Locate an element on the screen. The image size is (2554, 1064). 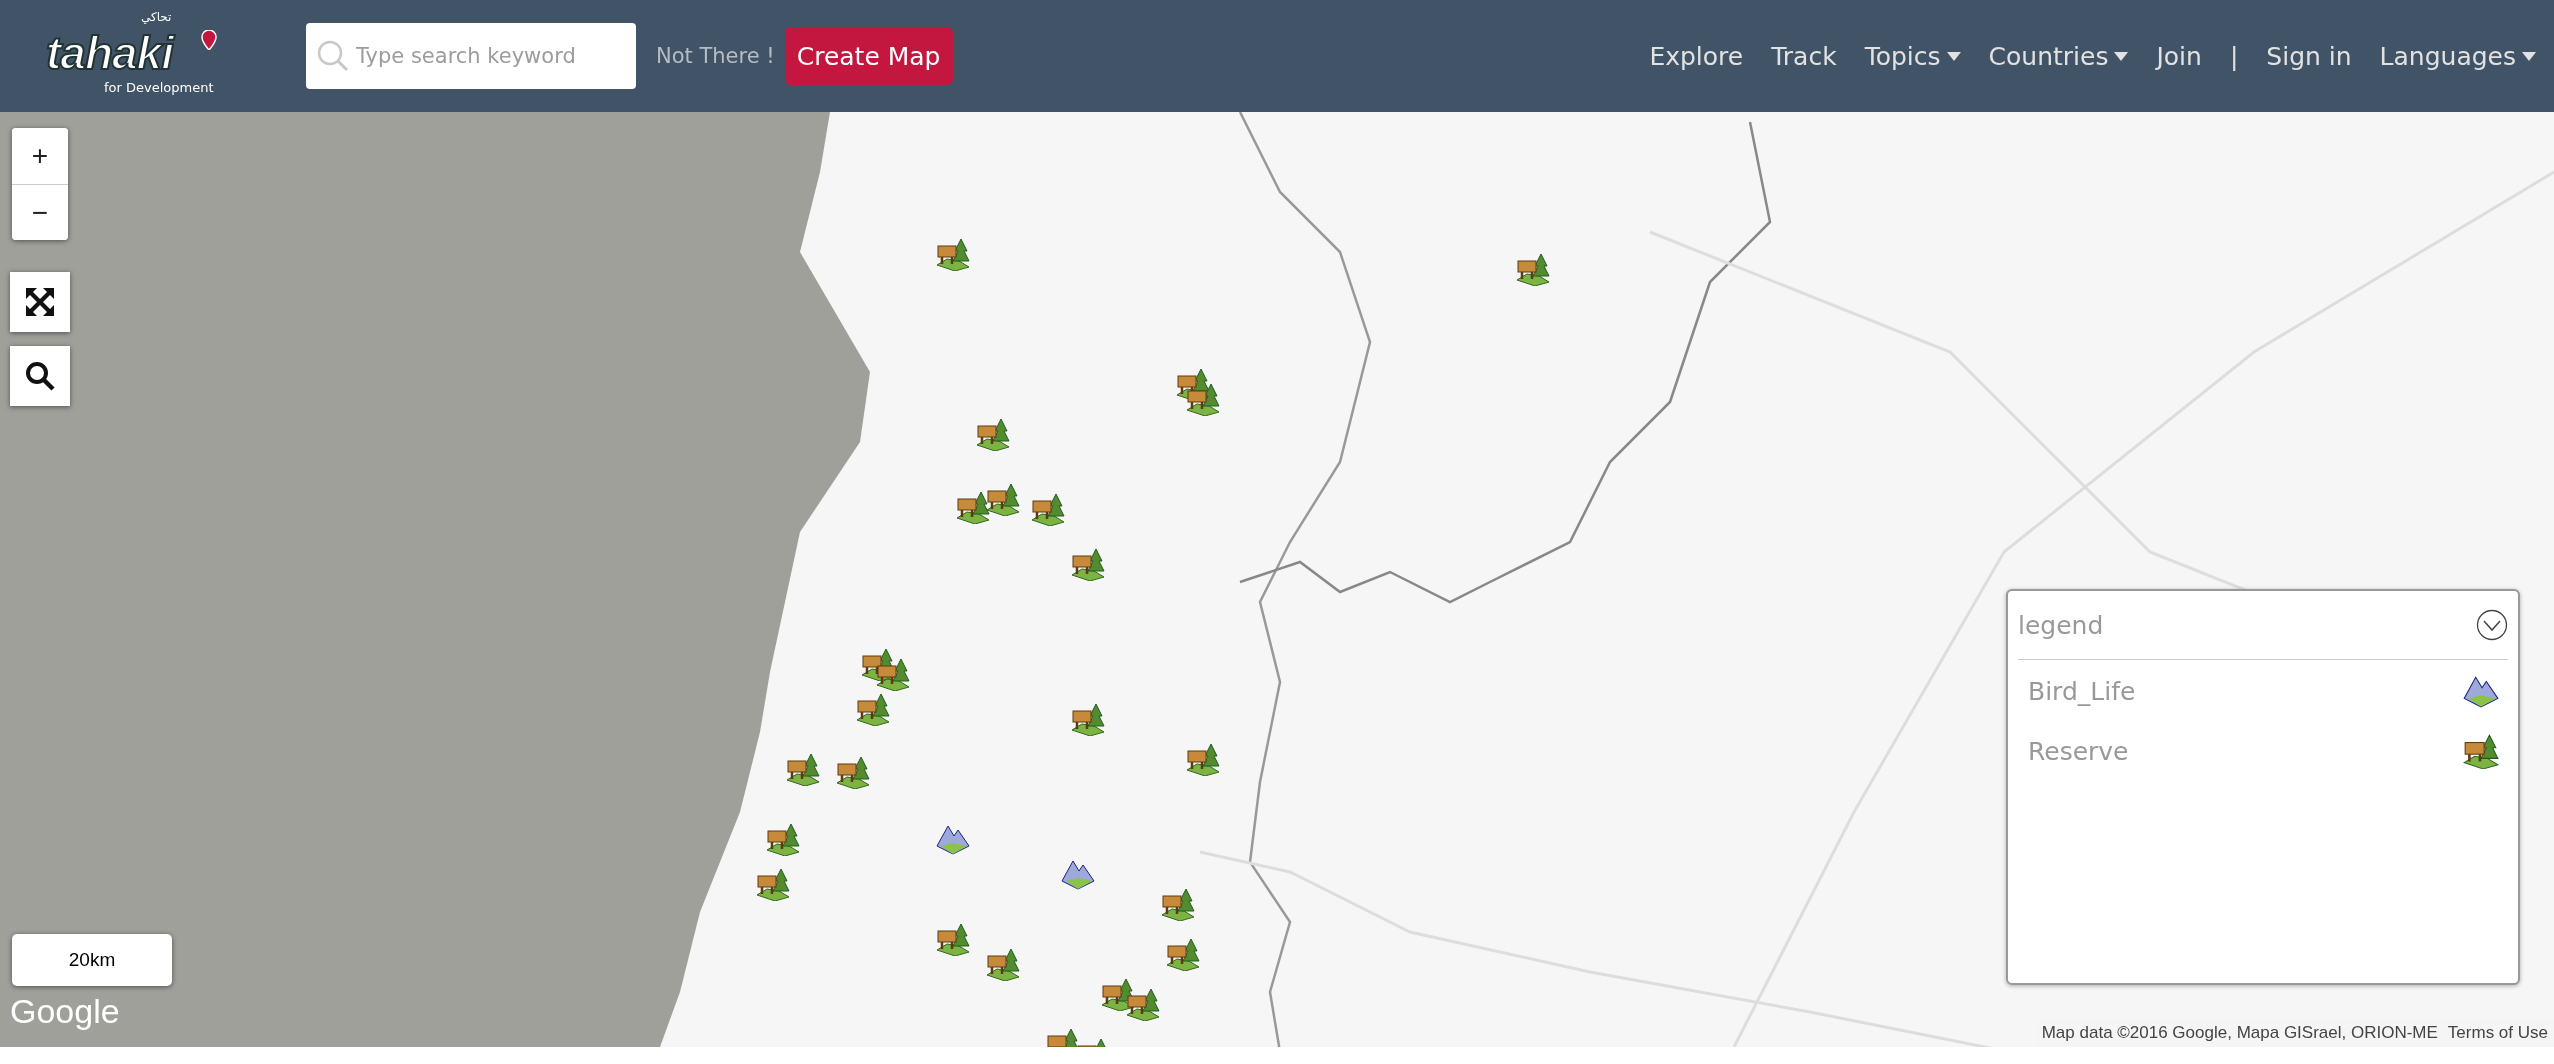
mountain-icon is located at coordinates (2481, 691).